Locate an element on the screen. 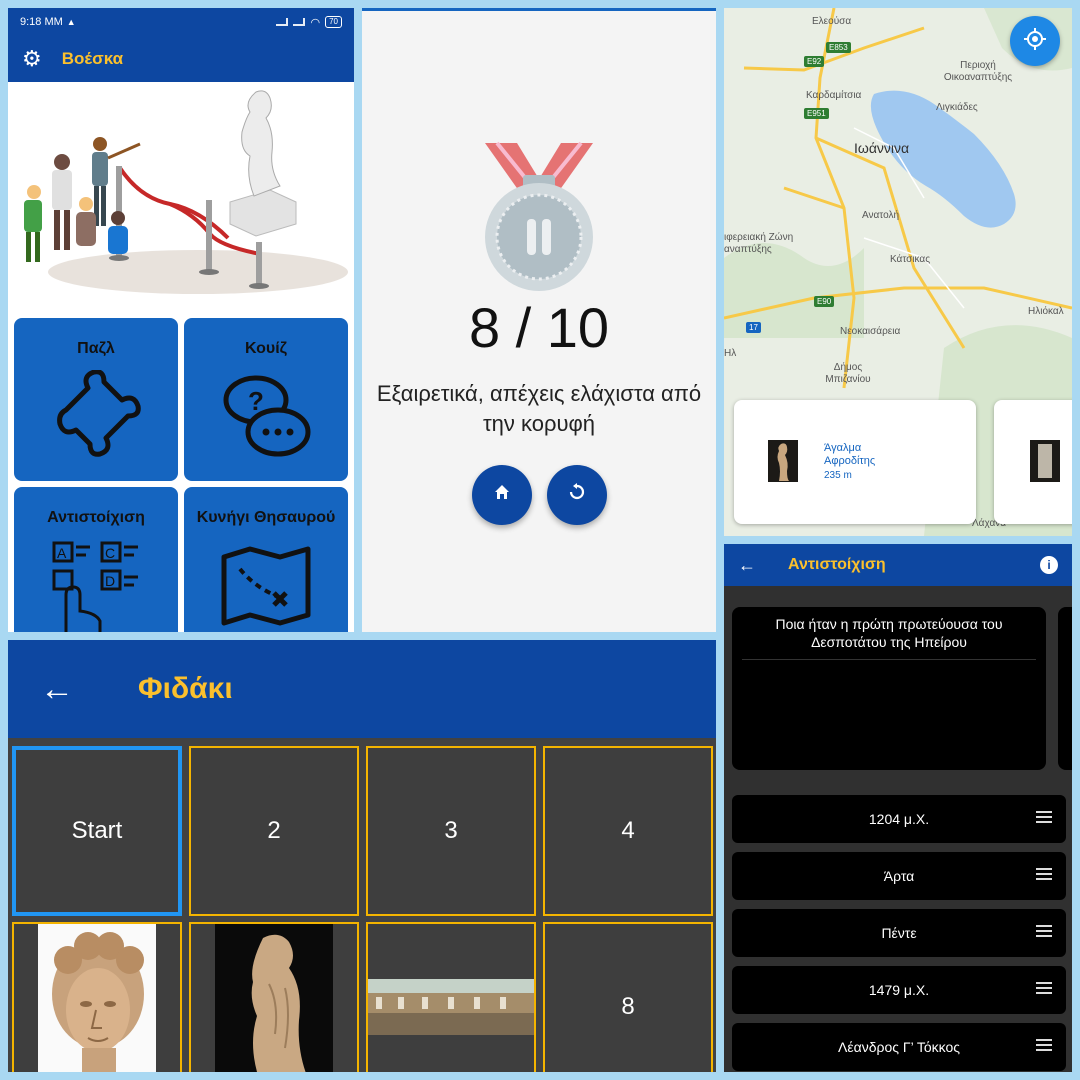  home-button is located at coordinates (502, 495).